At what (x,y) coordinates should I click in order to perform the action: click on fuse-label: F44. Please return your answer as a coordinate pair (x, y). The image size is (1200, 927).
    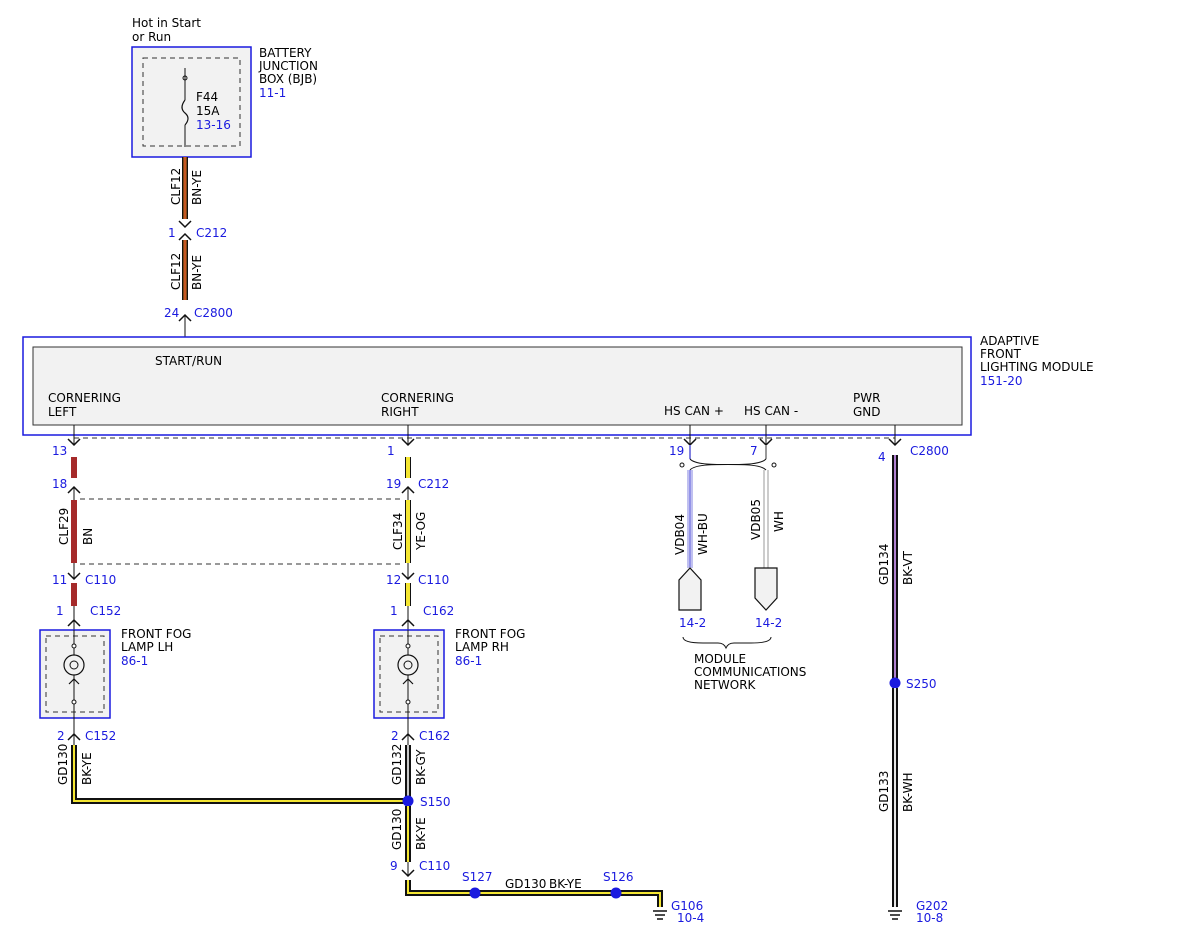
    Looking at the image, I should click on (207, 97).